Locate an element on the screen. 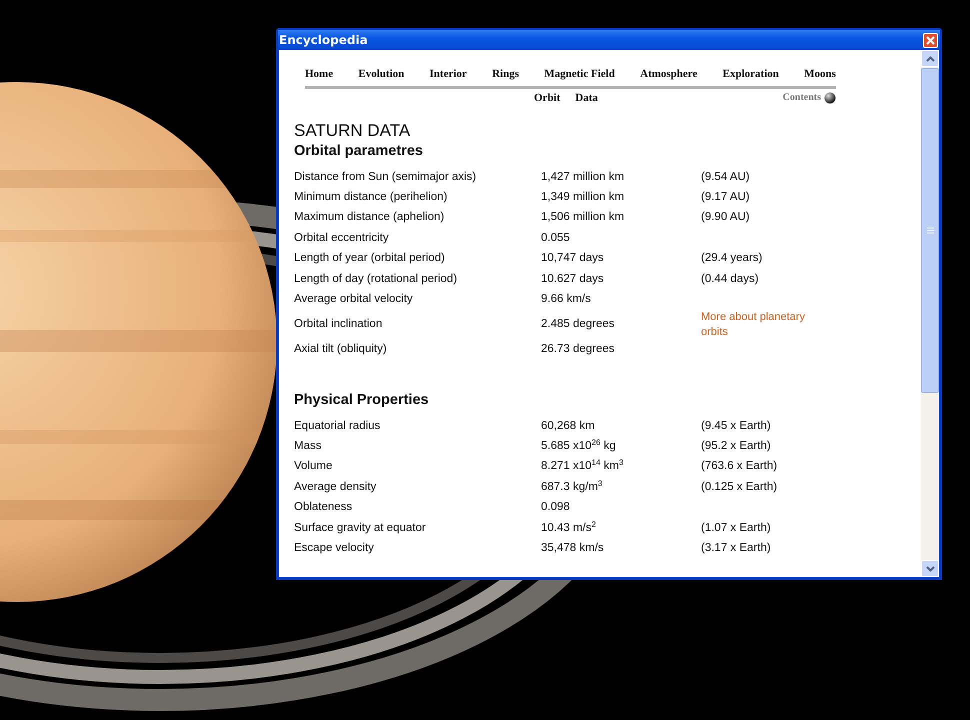 This screenshot has width=970, height=720. property-label: Axial tilt (obliquity) is located at coordinates (341, 350).